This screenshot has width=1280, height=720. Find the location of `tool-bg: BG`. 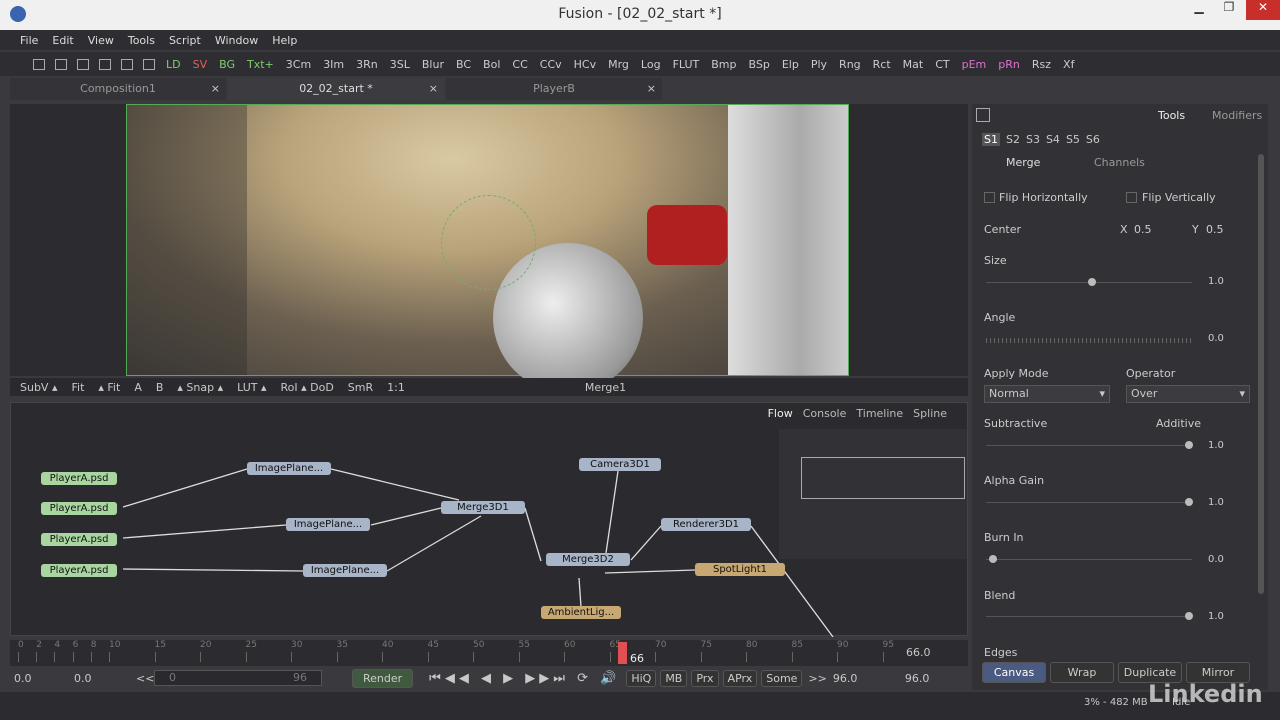

tool-bg: BG is located at coordinates (227, 64).